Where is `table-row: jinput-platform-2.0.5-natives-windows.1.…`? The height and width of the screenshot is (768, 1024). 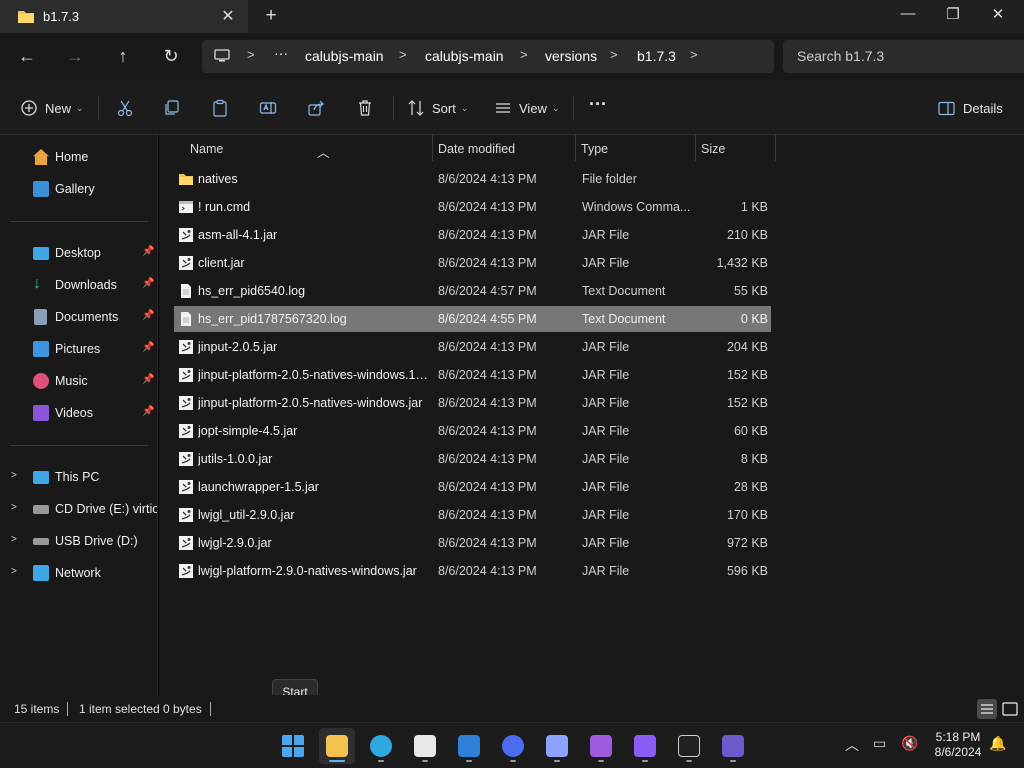
table-row: jinput-platform-2.0.5-natives-windows.1.… is located at coordinates (472, 375).